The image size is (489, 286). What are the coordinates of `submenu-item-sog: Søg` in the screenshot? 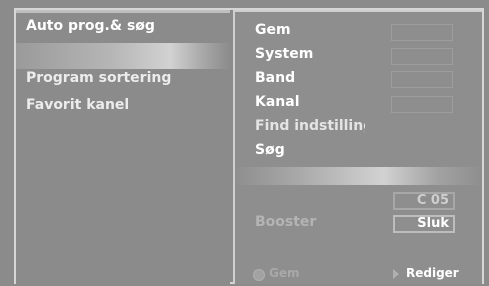 It's located at (270, 150).